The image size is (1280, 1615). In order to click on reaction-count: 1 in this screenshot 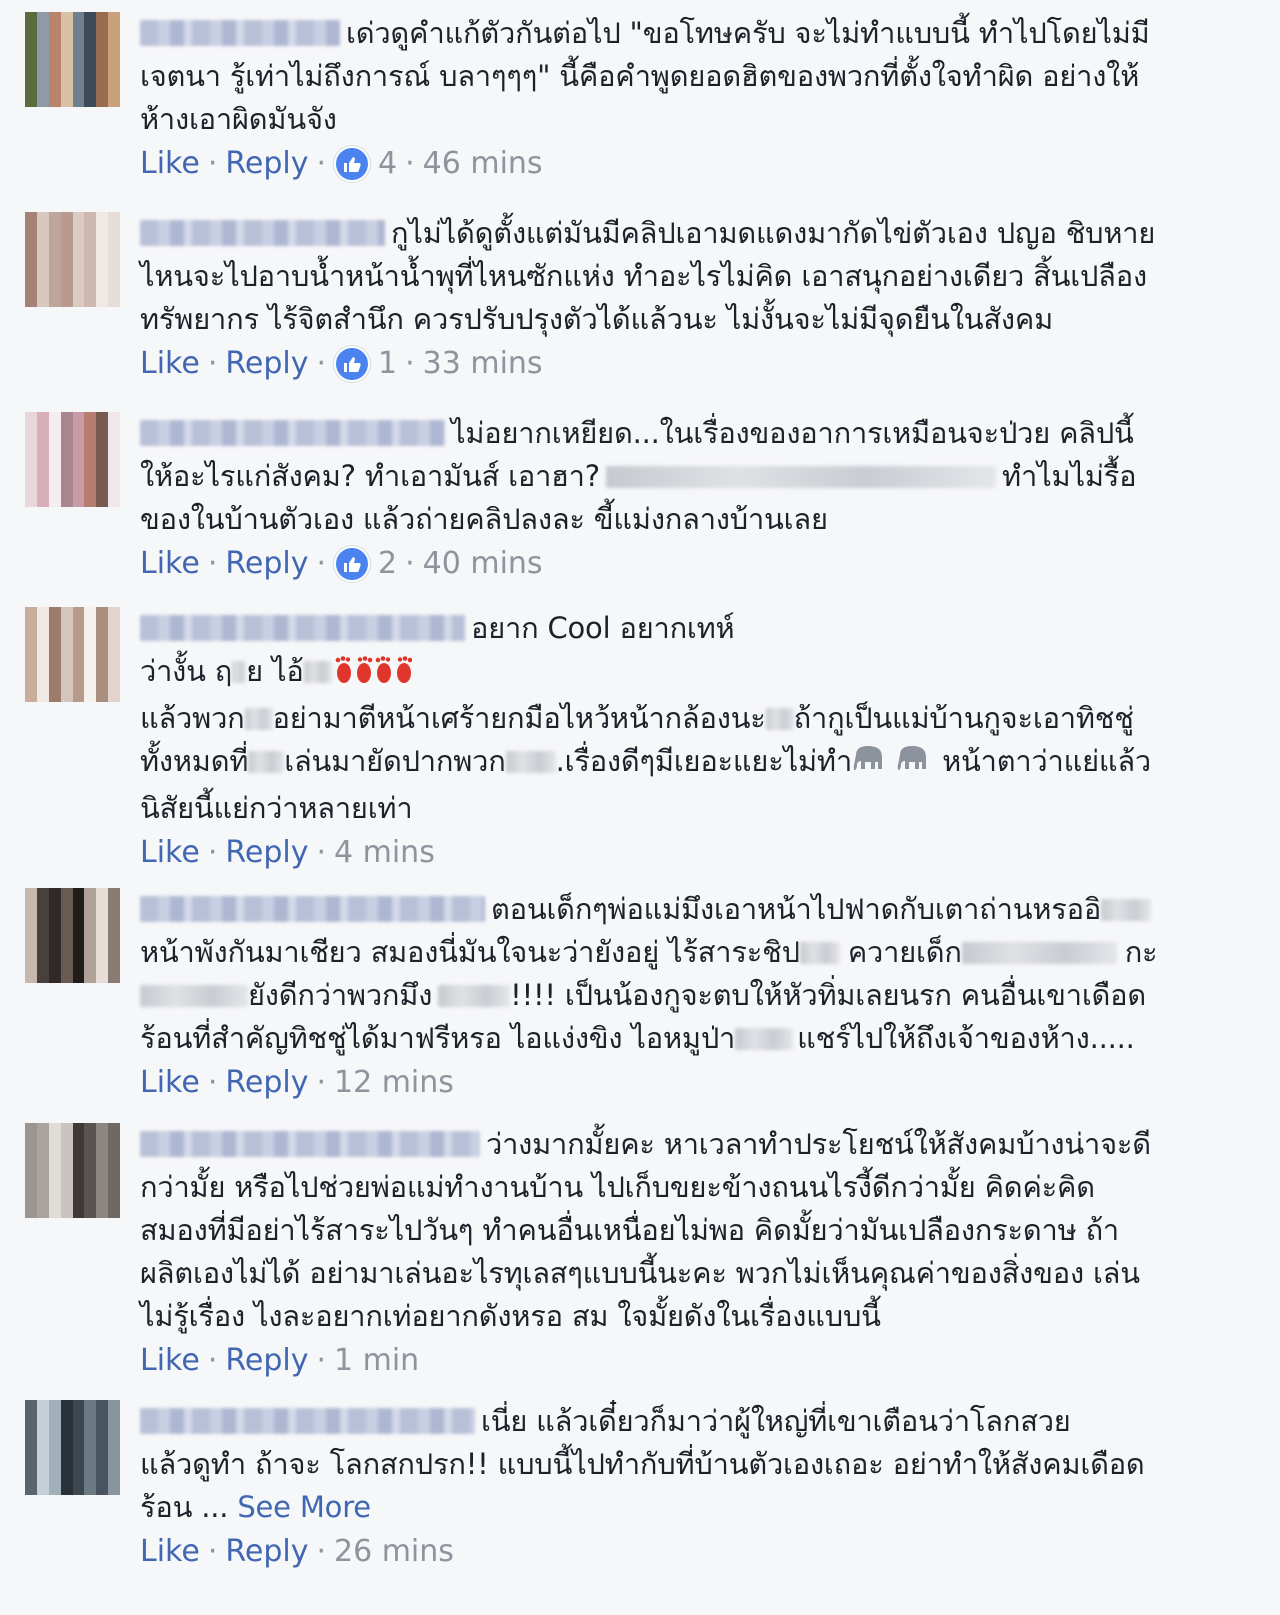, I will do `click(387, 364)`.